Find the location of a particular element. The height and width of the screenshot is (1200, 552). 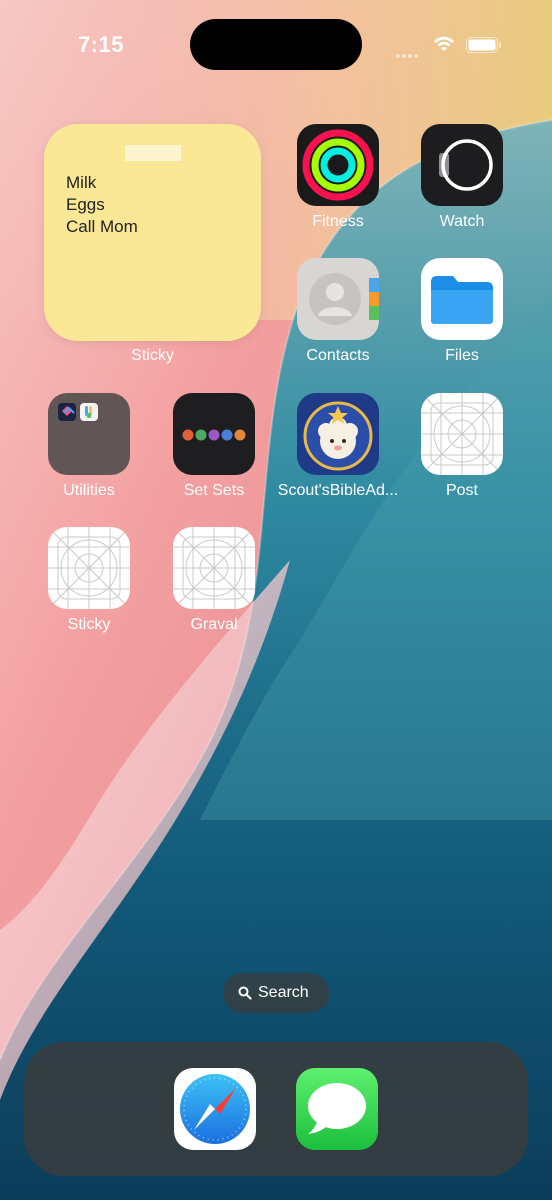

app-label: Files is located at coordinates (462, 355).